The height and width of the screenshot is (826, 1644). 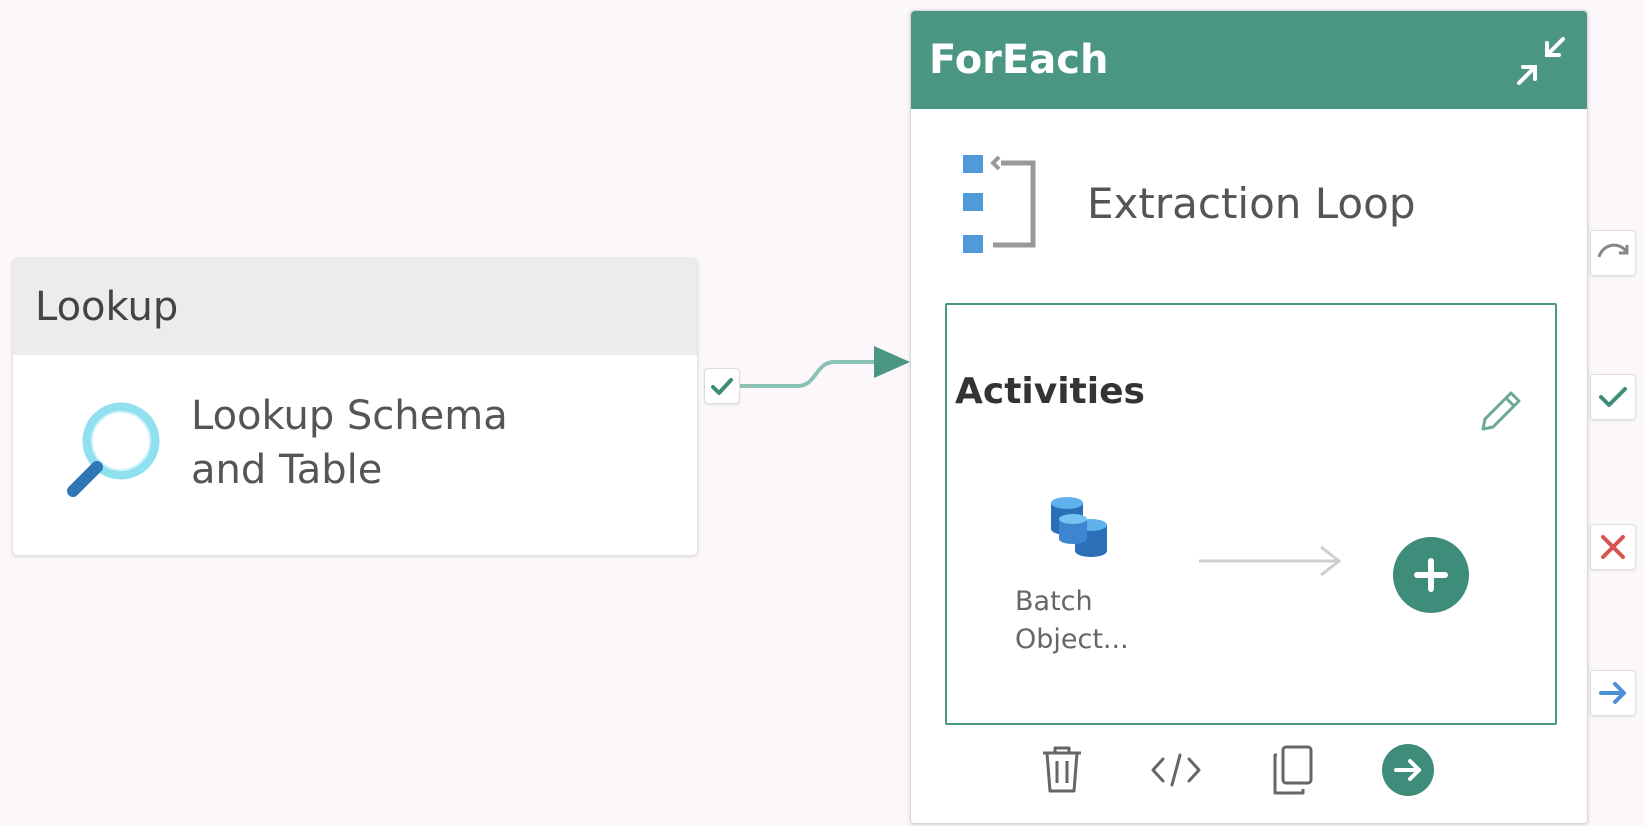 I want to click on lookup-success-handle, so click(x=722, y=386).